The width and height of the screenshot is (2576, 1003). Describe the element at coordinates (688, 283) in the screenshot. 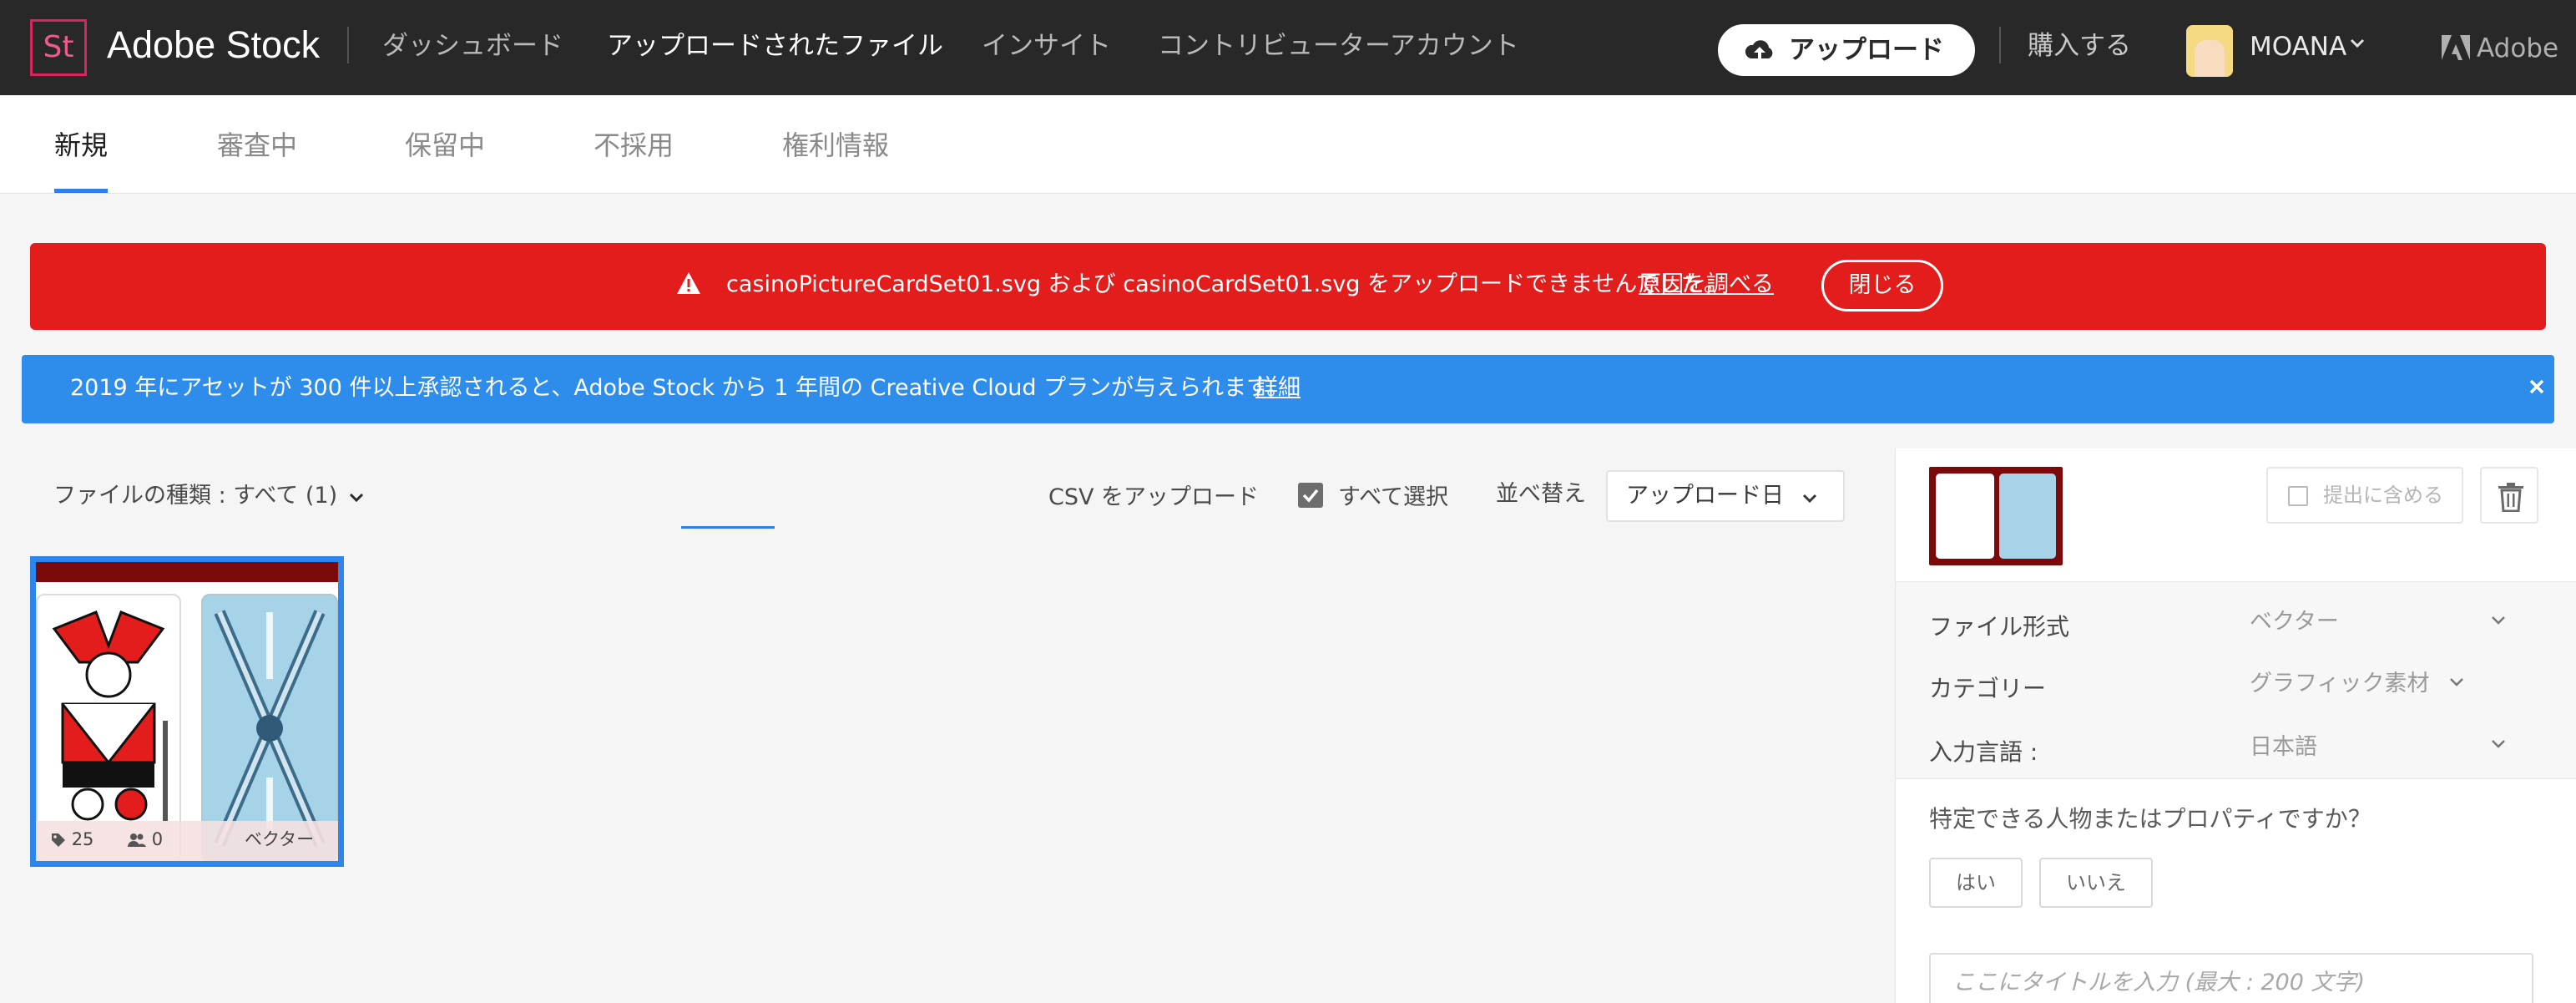

I see `warning-icon` at that location.